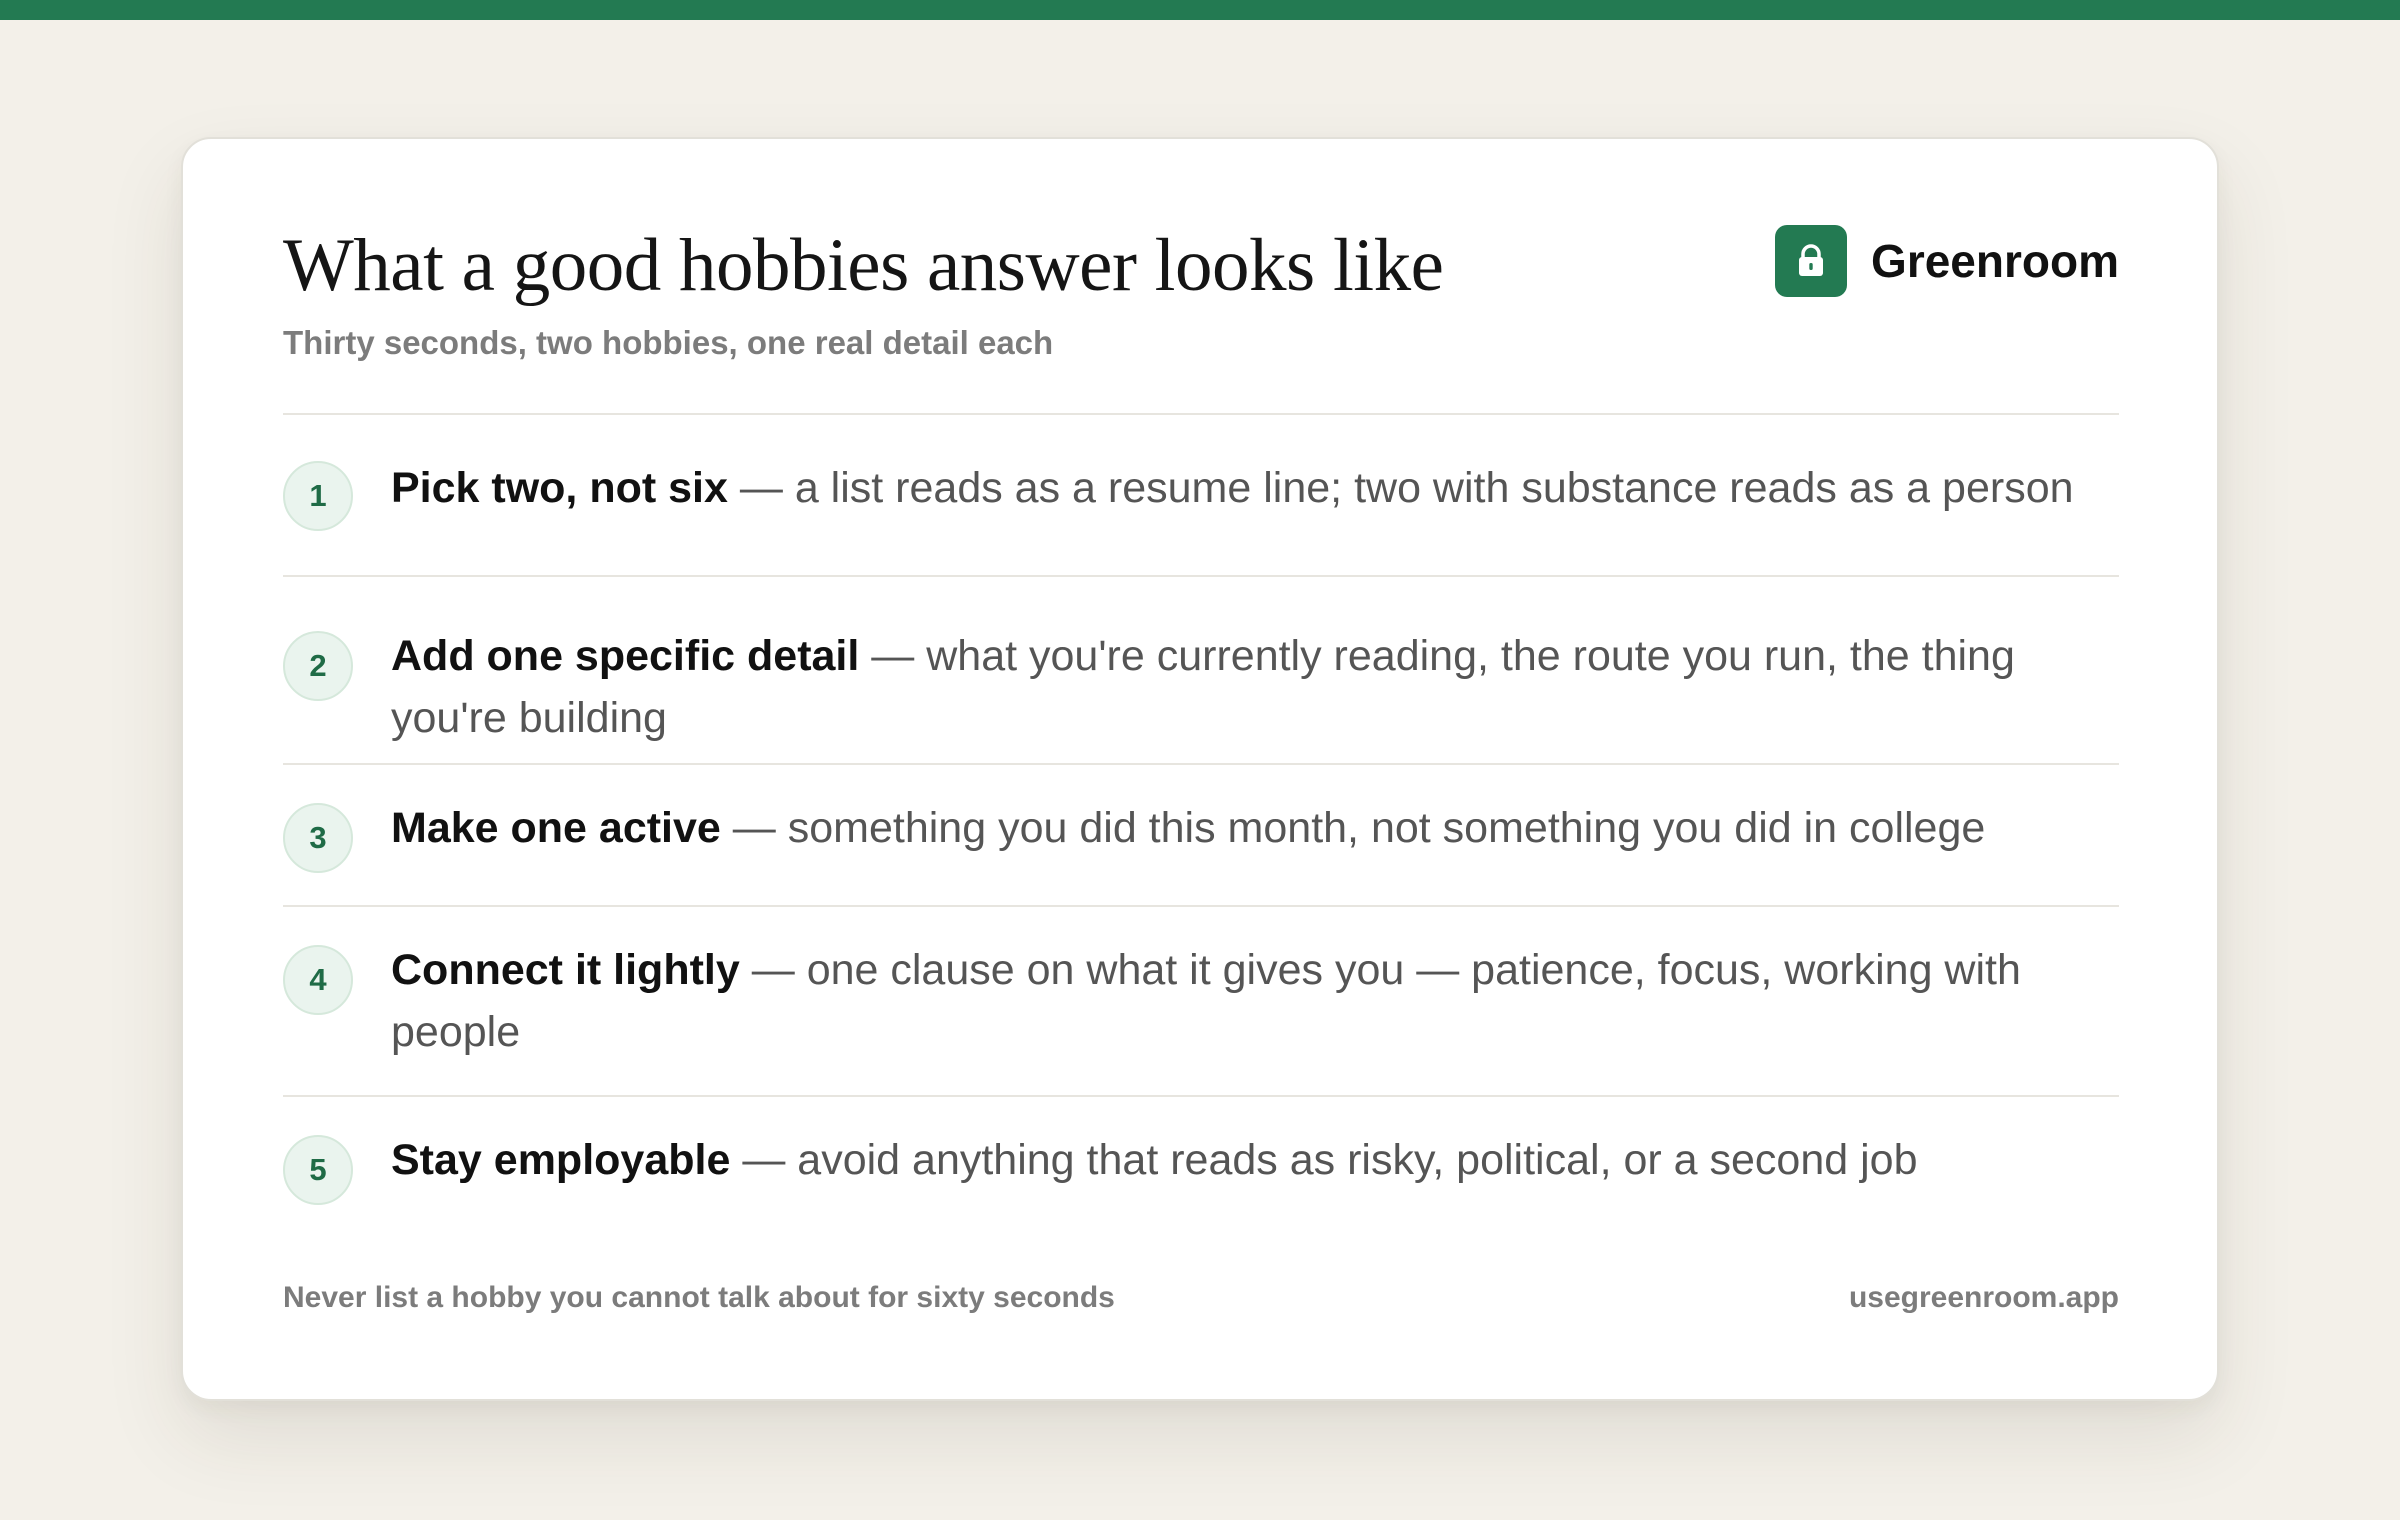 The width and height of the screenshot is (2400, 1520). What do you see at coordinates (556, 828) in the screenshot?
I see `step-lead: Make one active` at bounding box center [556, 828].